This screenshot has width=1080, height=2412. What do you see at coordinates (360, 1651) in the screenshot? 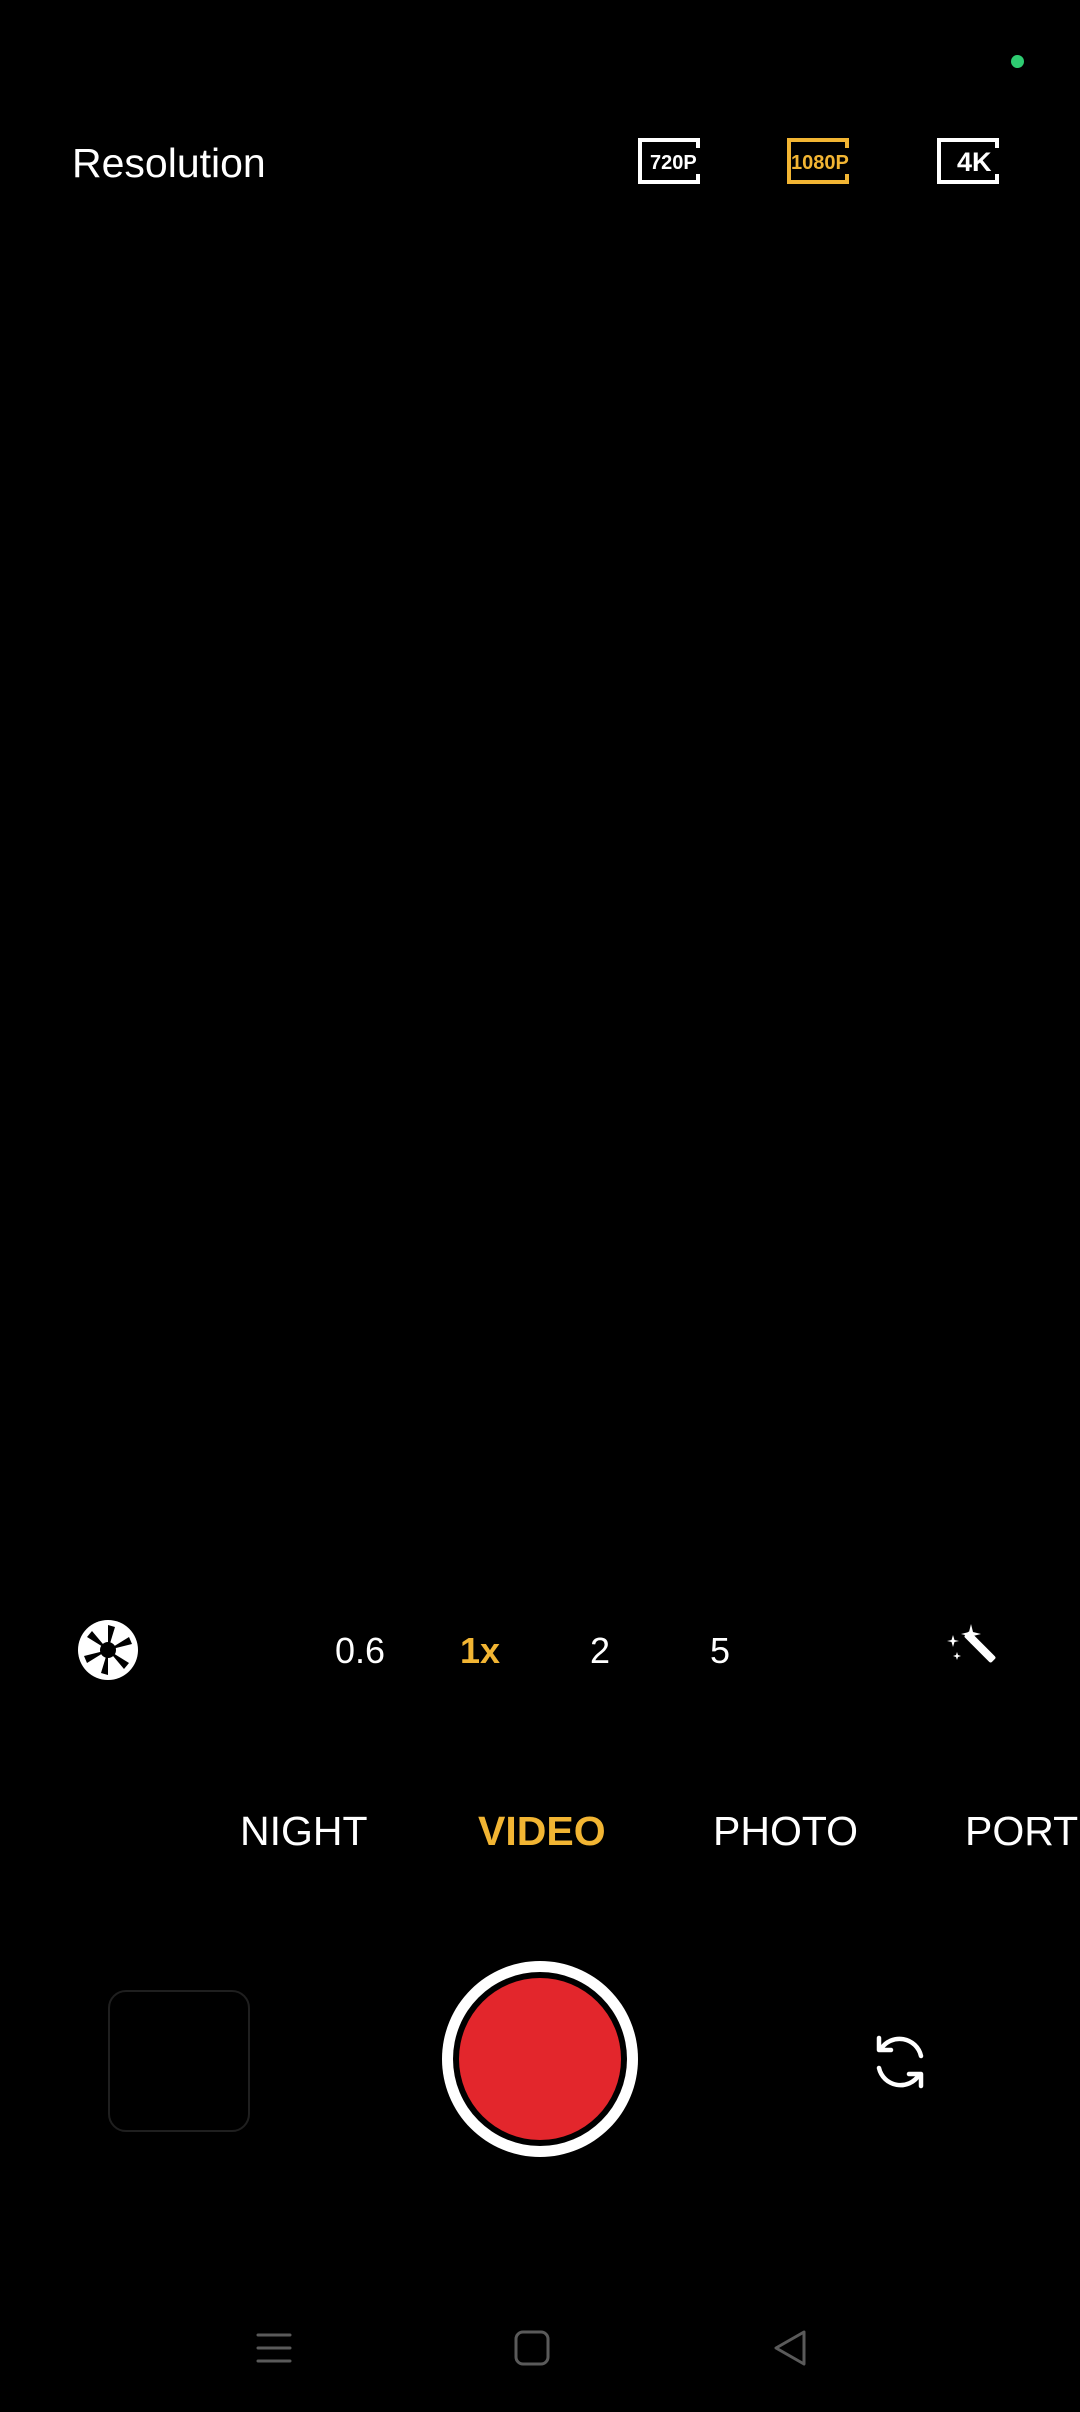
I see `zoom-0-6-button: 0.6` at bounding box center [360, 1651].